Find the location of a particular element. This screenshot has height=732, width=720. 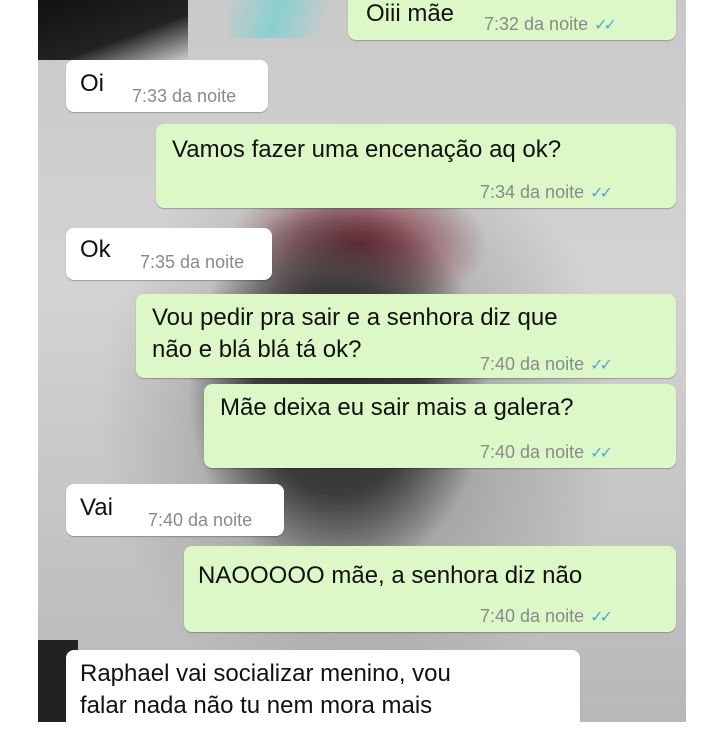

message-bubble-incoming: Ok 7:35 da noite is located at coordinates (169, 254).